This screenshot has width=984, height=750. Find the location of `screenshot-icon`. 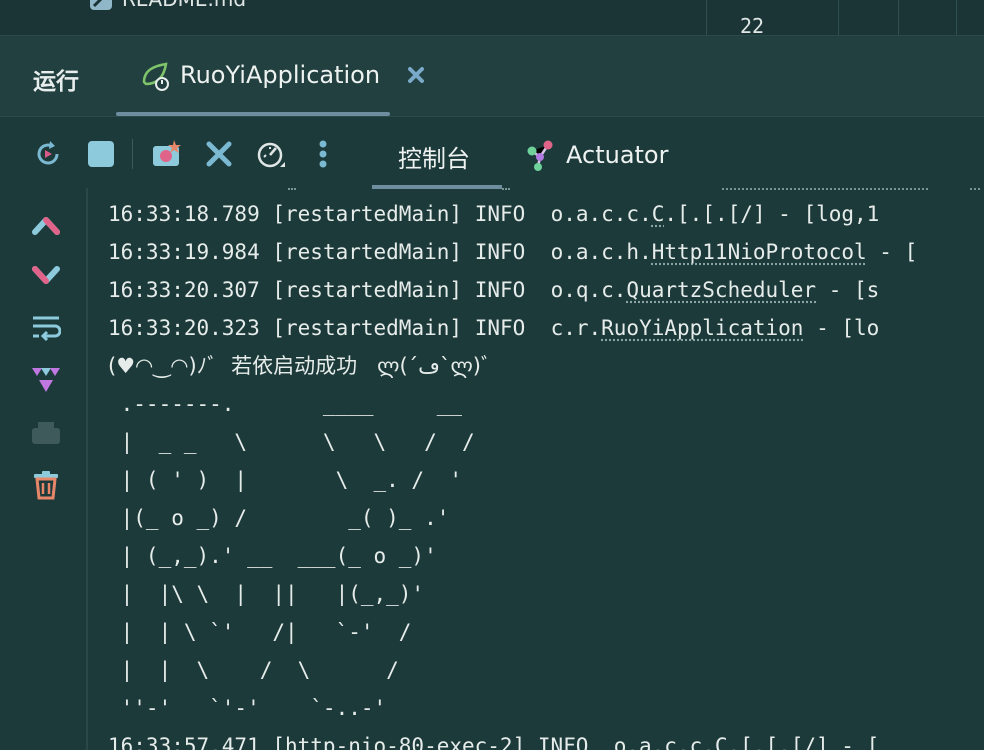

screenshot-icon is located at coordinates (167, 154).